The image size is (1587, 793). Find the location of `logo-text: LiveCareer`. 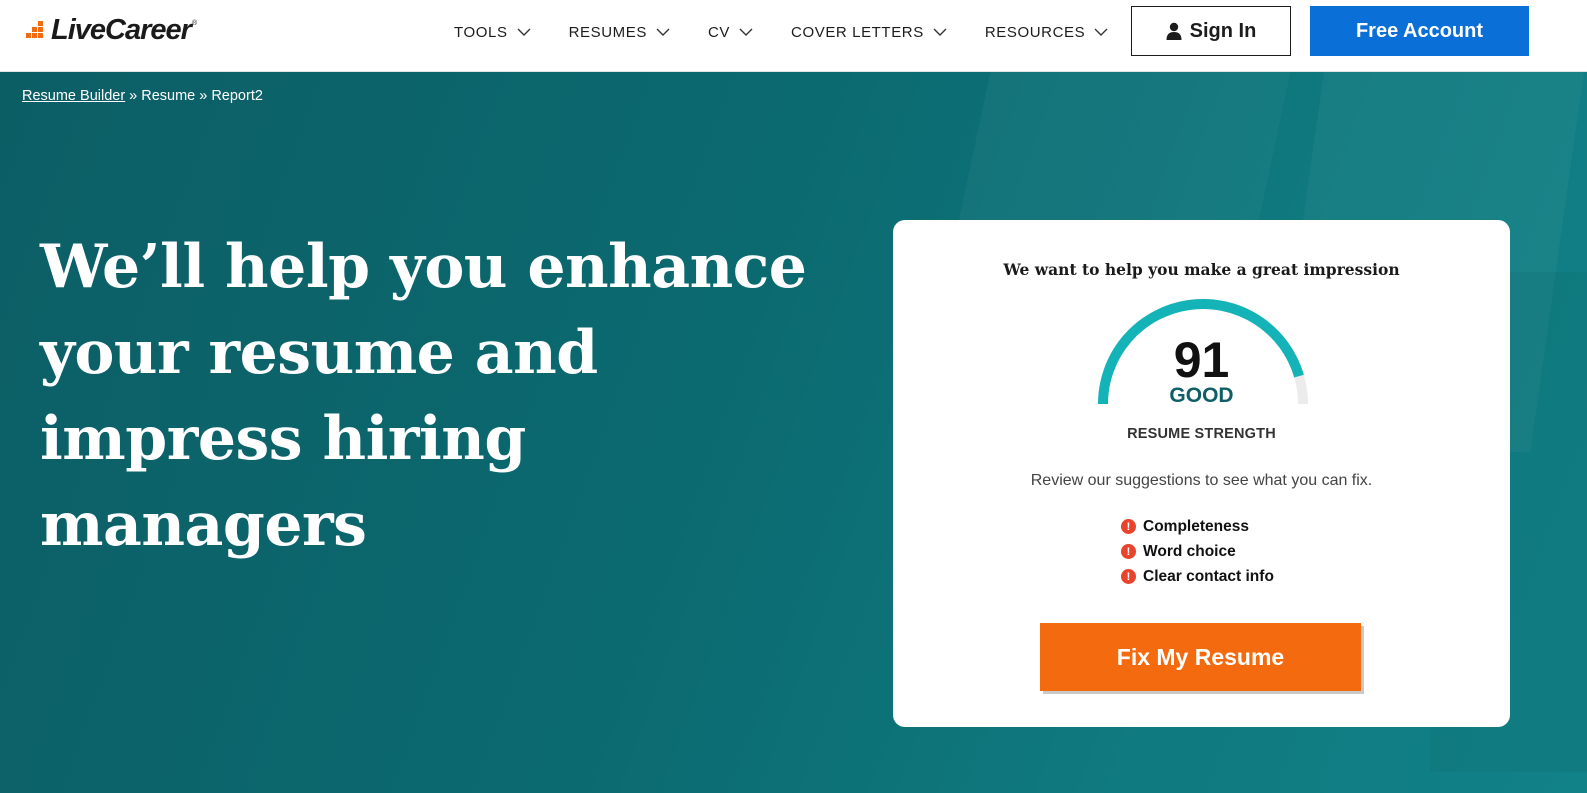

logo-text: LiveCareer is located at coordinates (121, 29).